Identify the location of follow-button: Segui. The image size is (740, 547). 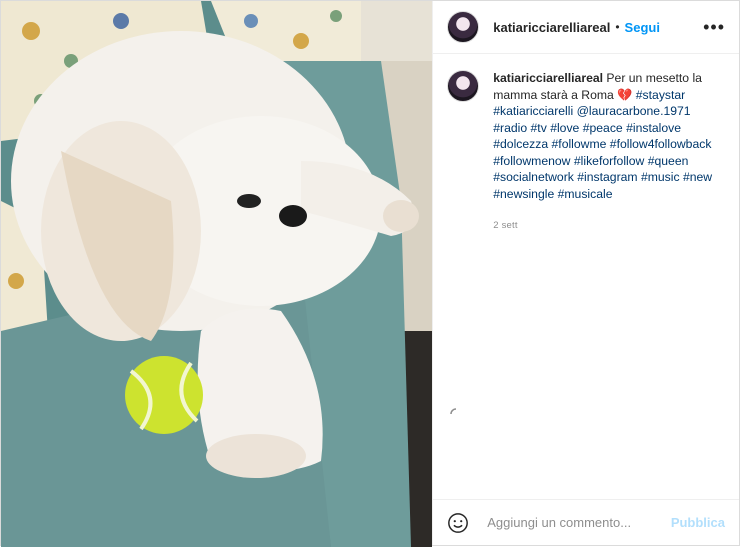
(642, 27).